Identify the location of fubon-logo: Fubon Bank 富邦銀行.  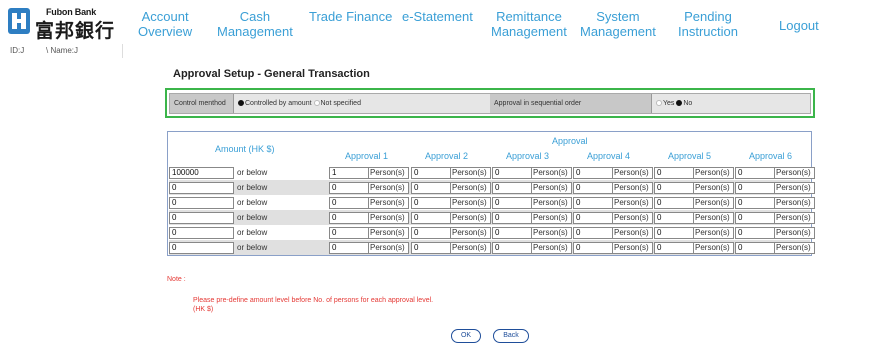
(61, 24).